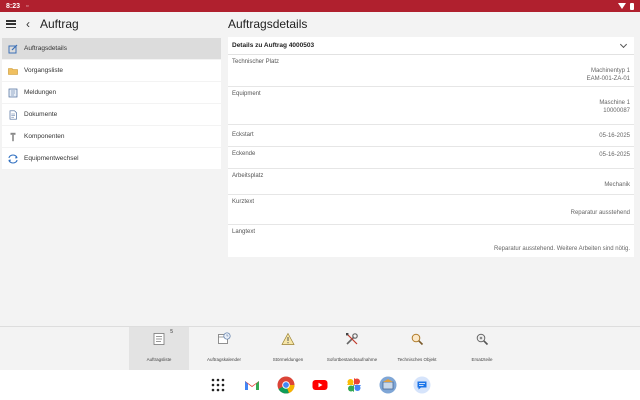  What do you see at coordinates (482, 349) in the screenshot?
I see `tab-ersatzteile: Ersatzteile` at bounding box center [482, 349].